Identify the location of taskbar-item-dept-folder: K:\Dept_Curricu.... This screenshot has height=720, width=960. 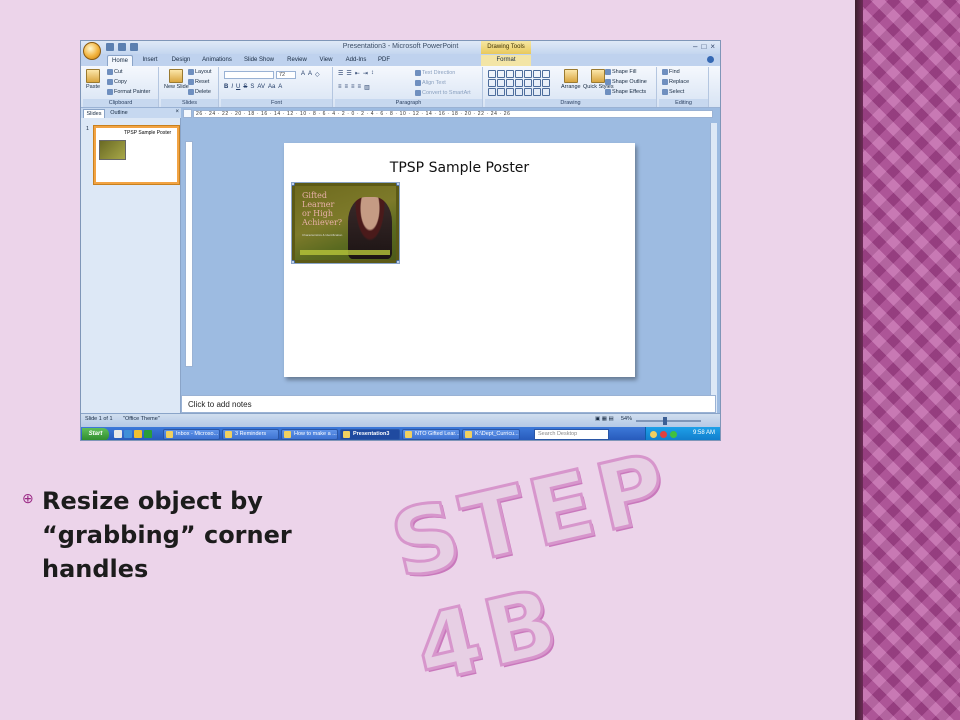
(491, 434).